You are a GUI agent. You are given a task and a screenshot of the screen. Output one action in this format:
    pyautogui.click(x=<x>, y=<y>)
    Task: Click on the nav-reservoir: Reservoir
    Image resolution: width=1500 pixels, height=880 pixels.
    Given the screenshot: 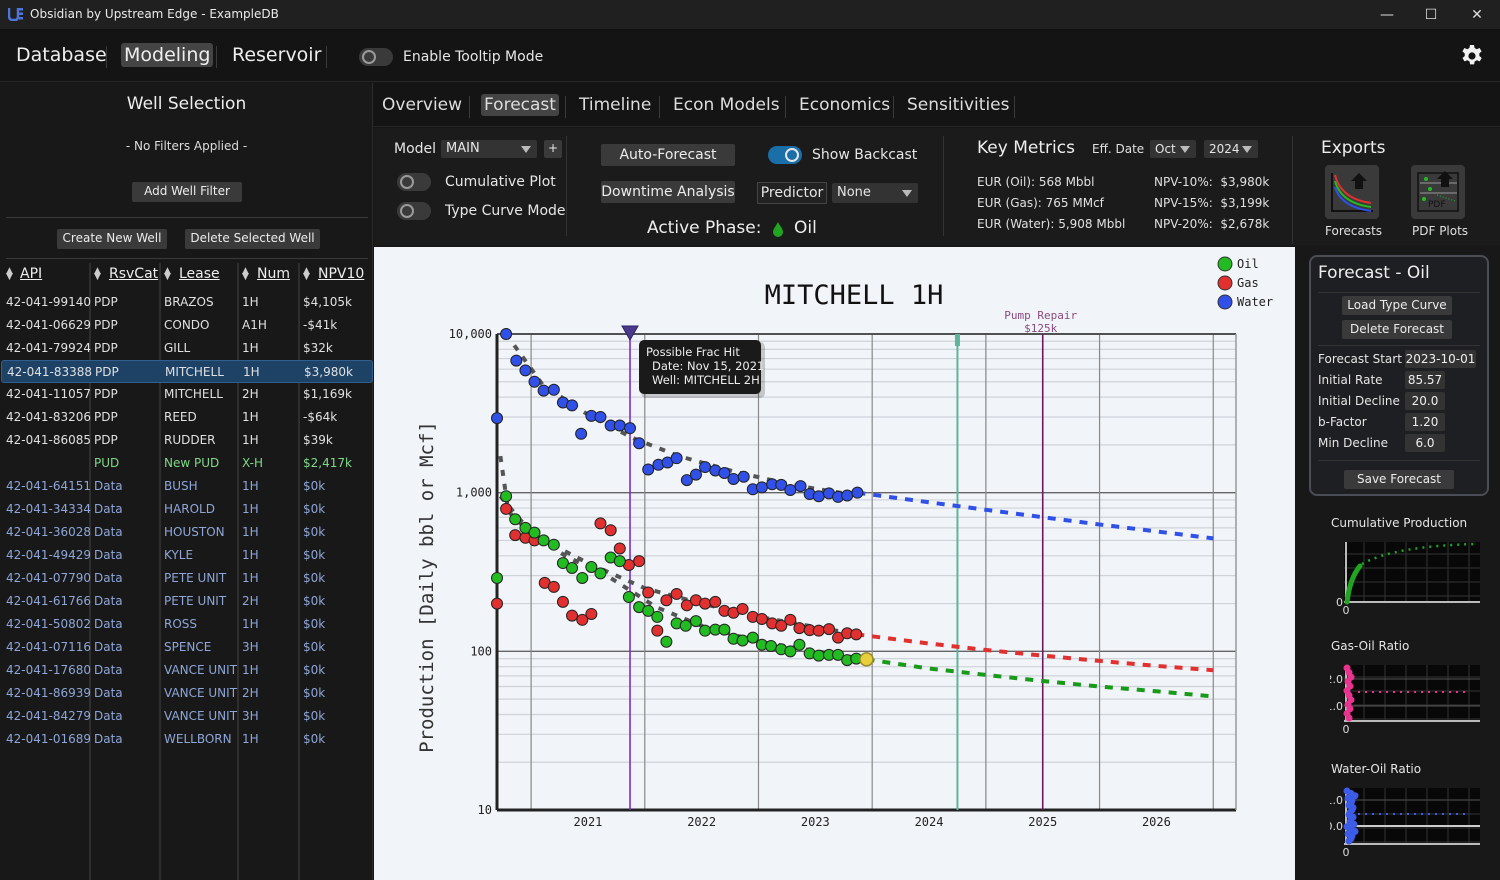 What is the action you would take?
    pyautogui.click(x=276, y=55)
    